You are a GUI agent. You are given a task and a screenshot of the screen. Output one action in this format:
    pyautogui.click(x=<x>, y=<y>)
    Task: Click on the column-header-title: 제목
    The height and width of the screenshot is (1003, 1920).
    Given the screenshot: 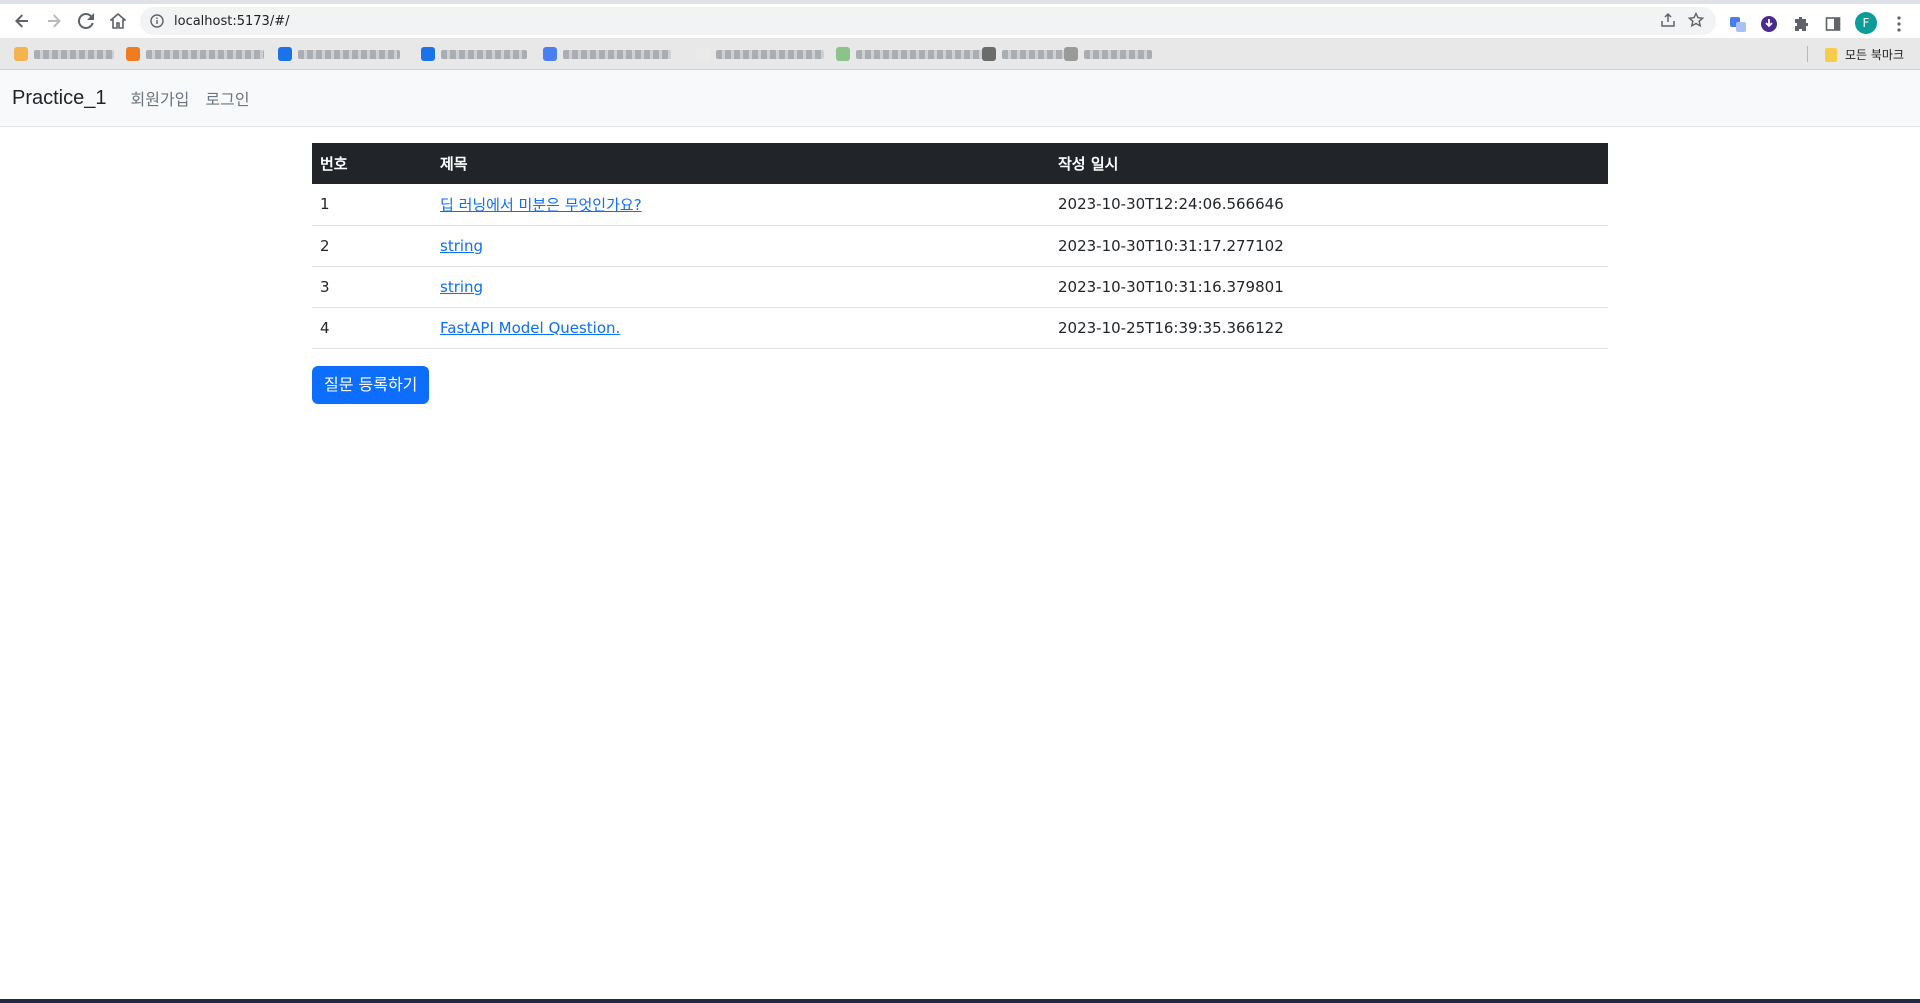 What is the action you would take?
    pyautogui.click(x=454, y=164)
    